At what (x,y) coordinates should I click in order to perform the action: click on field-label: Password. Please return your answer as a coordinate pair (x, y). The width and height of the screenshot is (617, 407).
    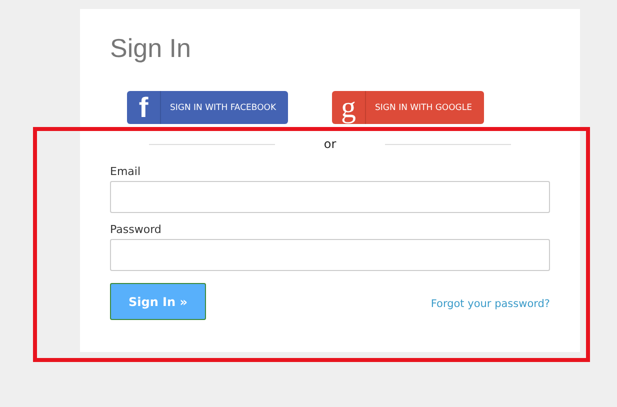
    Looking at the image, I should click on (136, 229).